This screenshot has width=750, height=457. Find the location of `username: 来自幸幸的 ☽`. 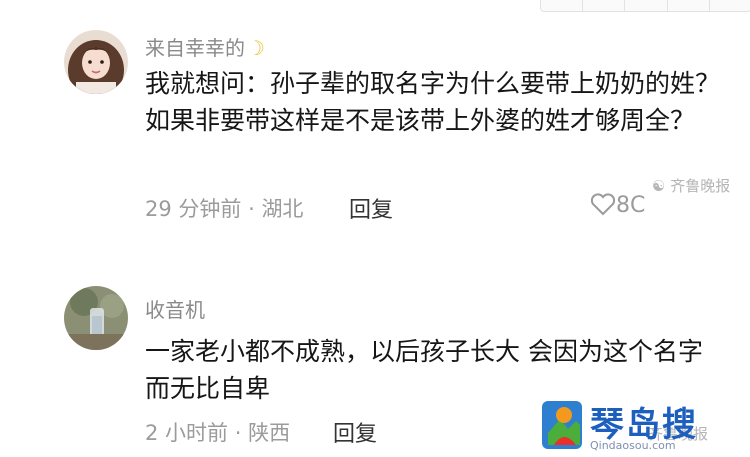

username: 来自幸幸的 ☽ is located at coordinates (205, 46).